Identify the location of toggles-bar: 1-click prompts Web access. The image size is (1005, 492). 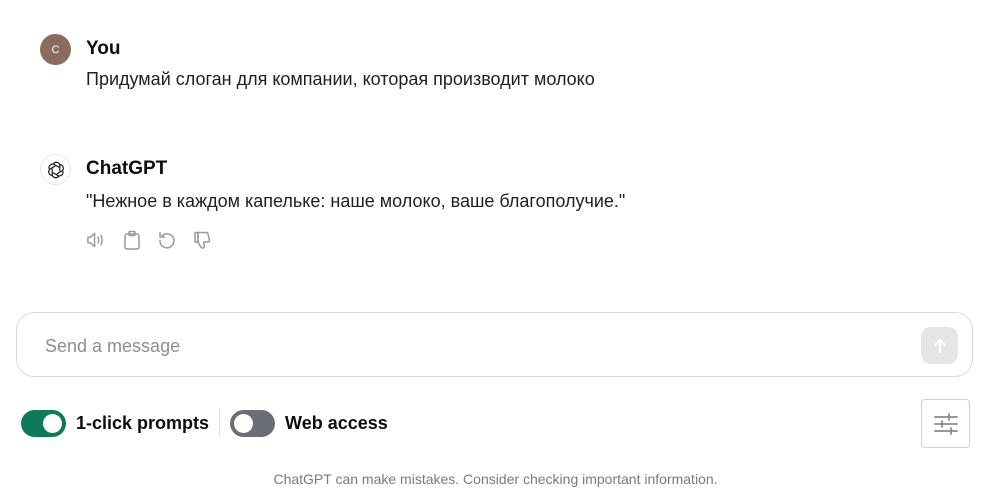
(204, 423).